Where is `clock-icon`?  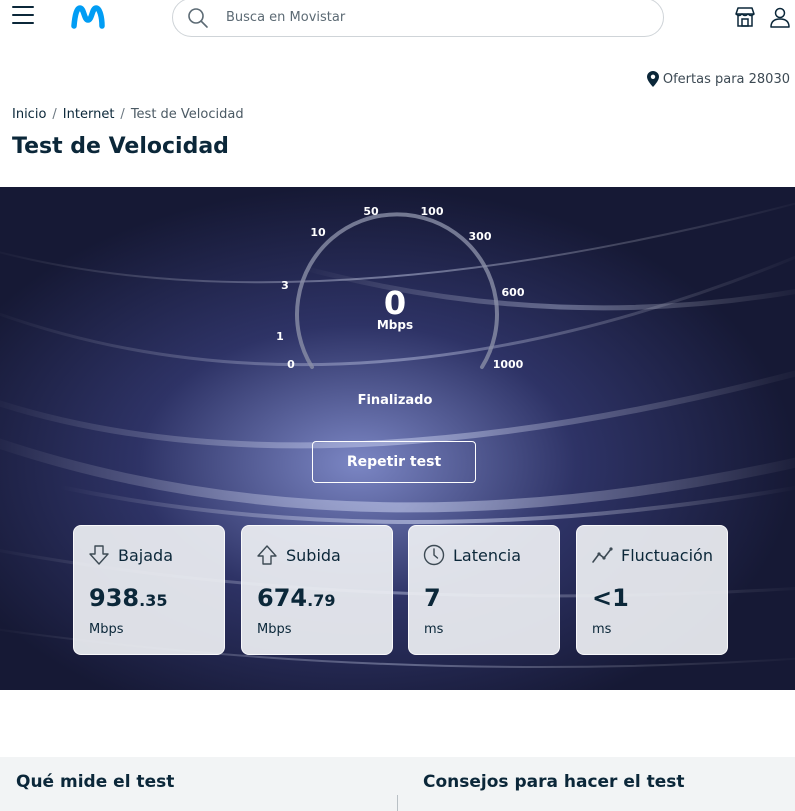 clock-icon is located at coordinates (434, 555).